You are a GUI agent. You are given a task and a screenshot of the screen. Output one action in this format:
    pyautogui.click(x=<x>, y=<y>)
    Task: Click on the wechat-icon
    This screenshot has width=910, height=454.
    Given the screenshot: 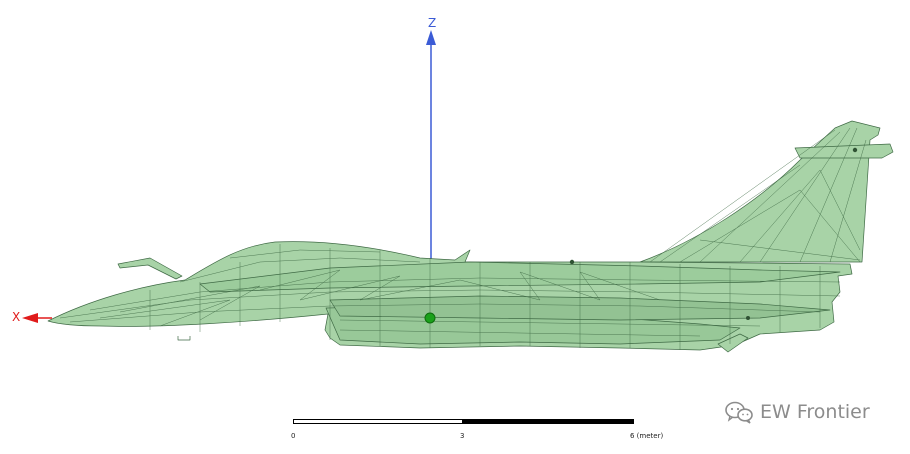 What is the action you would take?
    pyautogui.click(x=739, y=412)
    